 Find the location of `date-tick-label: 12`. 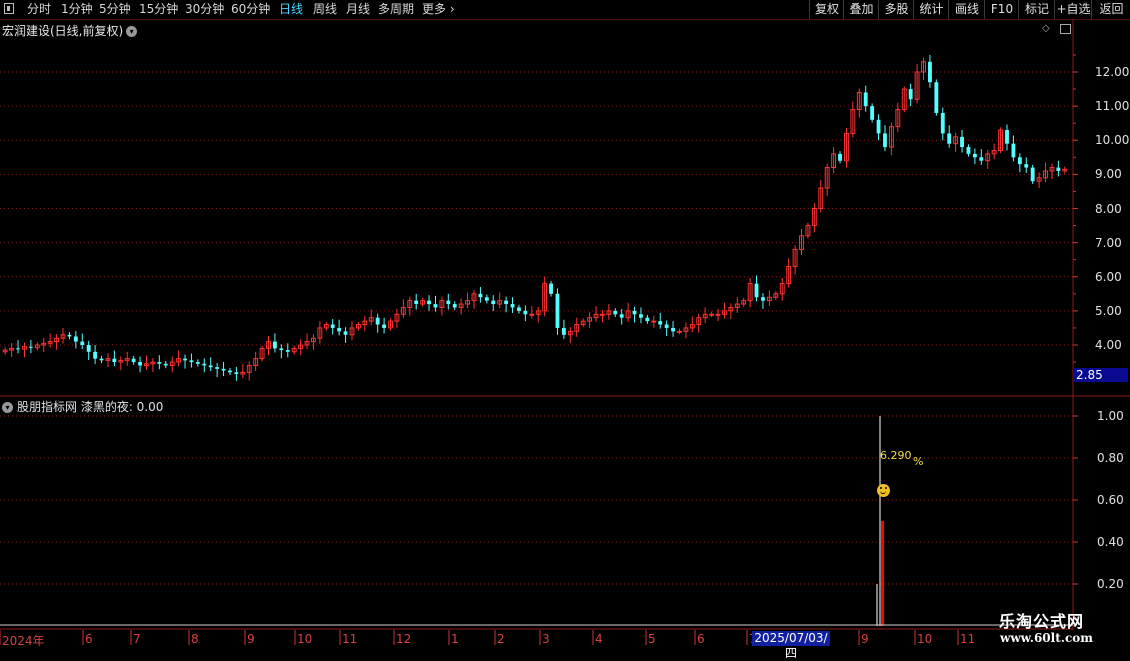

date-tick-label: 12 is located at coordinates (404, 639).